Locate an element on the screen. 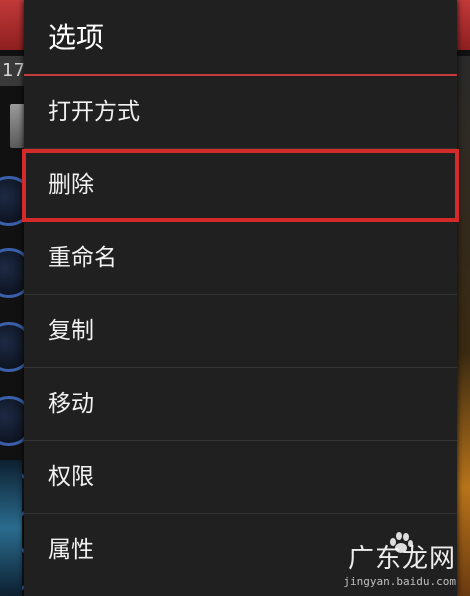 This screenshot has height=596, width=470. menu-item-rename: 重命名 is located at coordinates (240, 258).